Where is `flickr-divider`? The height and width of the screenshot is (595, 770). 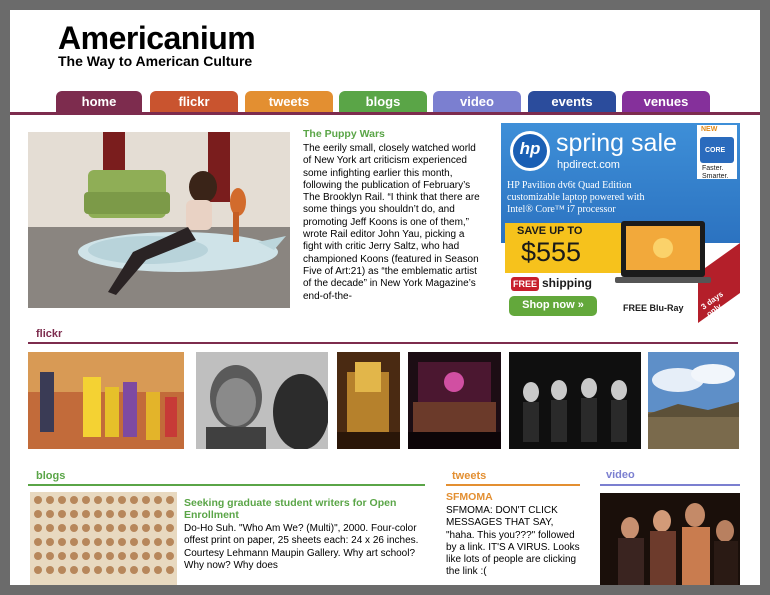 flickr-divider is located at coordinates (383, 343).